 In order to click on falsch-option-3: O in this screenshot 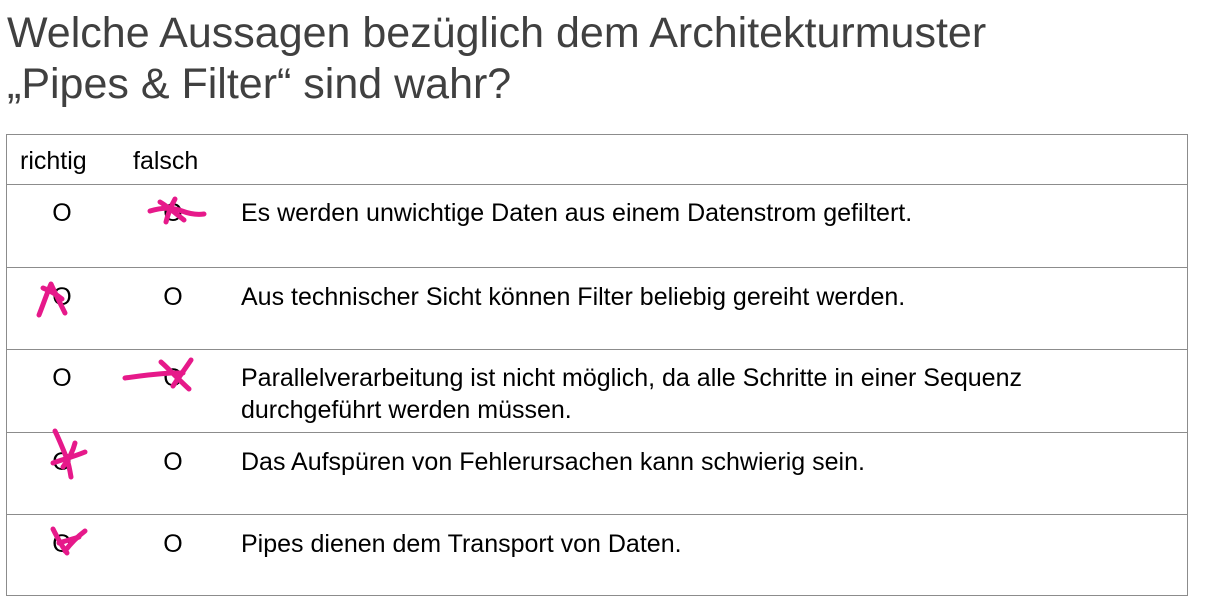, I will do `click(173, 378)`.